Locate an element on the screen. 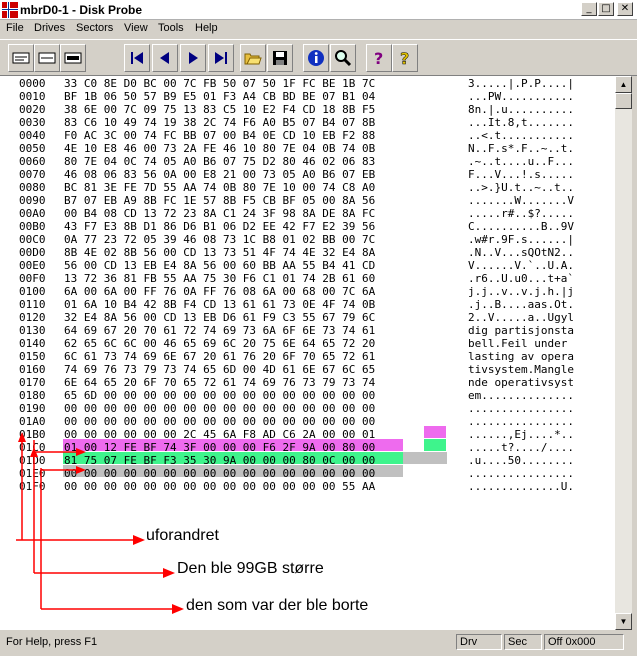 The height and width of the screenshot is (656, 637). sector-view-alt-icon is located at coordinates (47, 58).